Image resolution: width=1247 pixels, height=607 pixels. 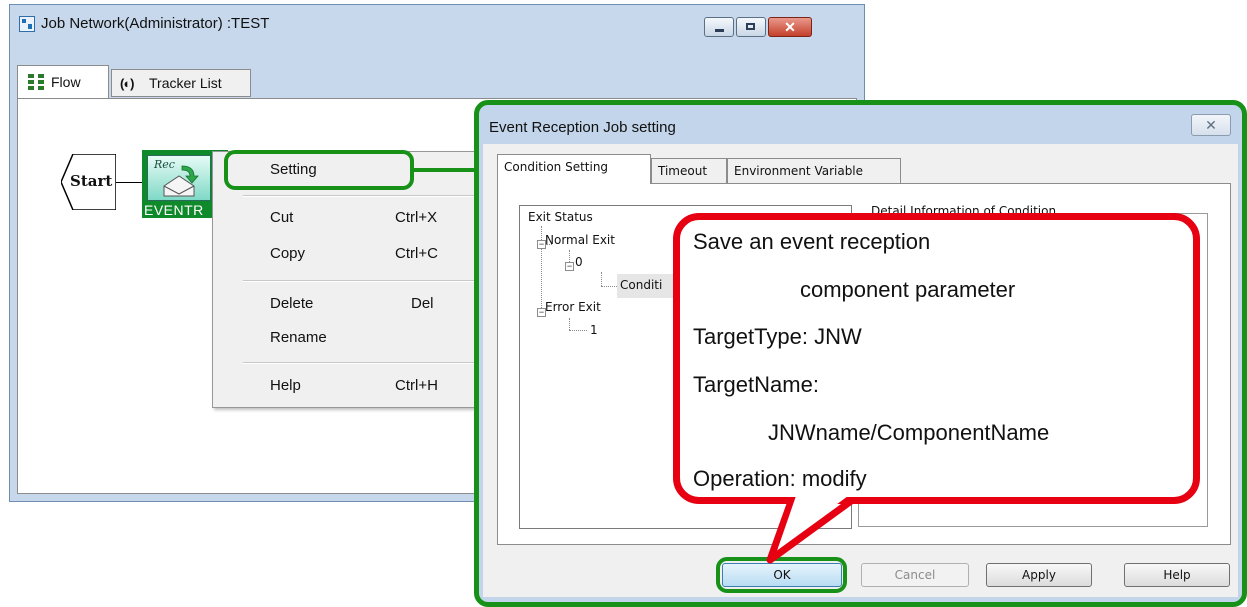 What do you see at coordinates (346, 387) in the screenshot?
I see `menu-item-help: Help Ctrl+H` at bounding box center [346, 387].